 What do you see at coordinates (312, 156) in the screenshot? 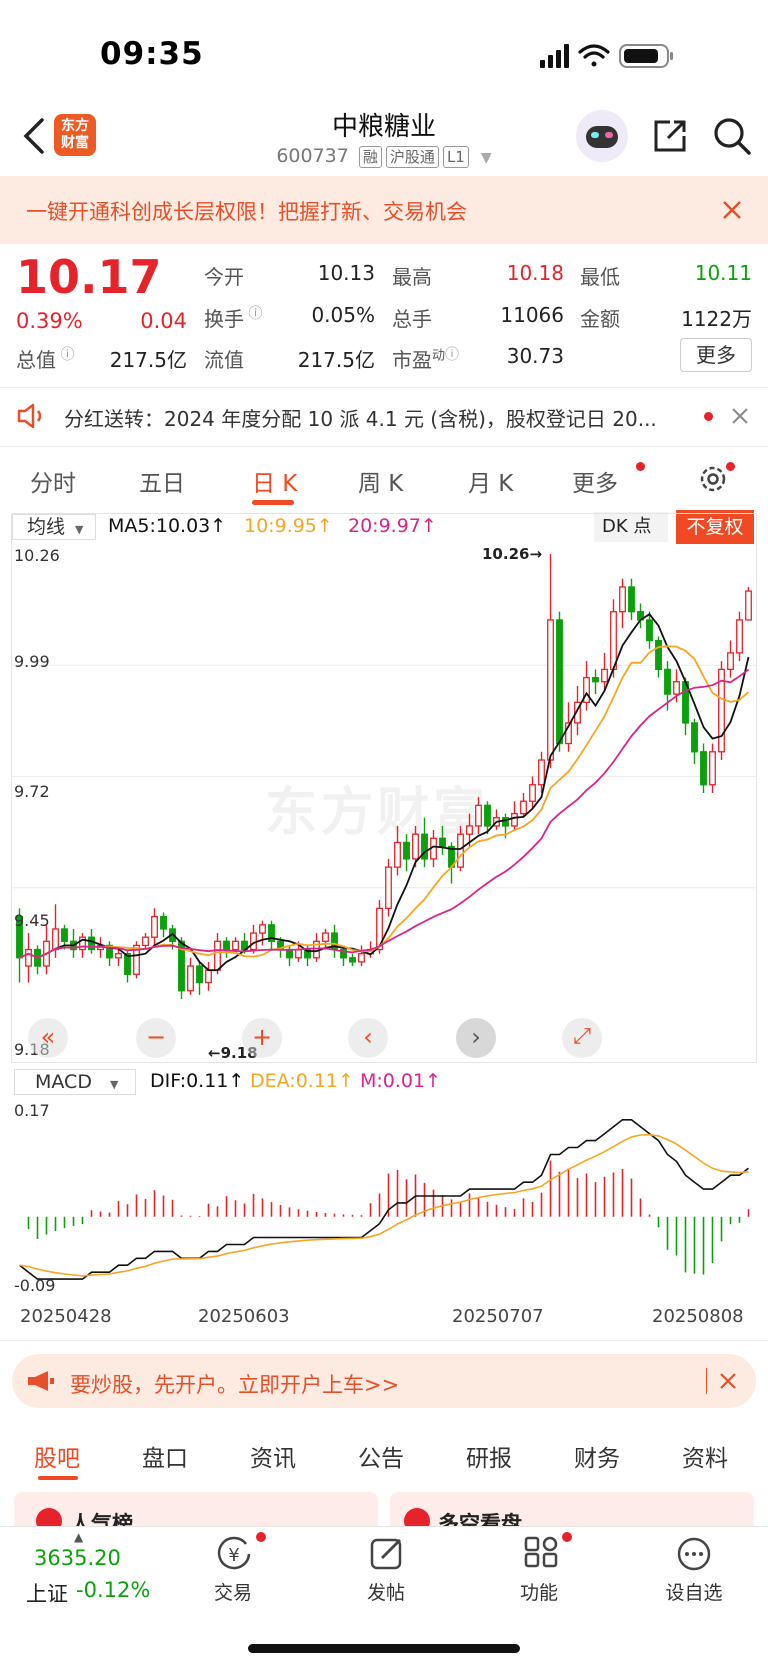
I see `stock-code: 600737` at bounding box center [312, 156].